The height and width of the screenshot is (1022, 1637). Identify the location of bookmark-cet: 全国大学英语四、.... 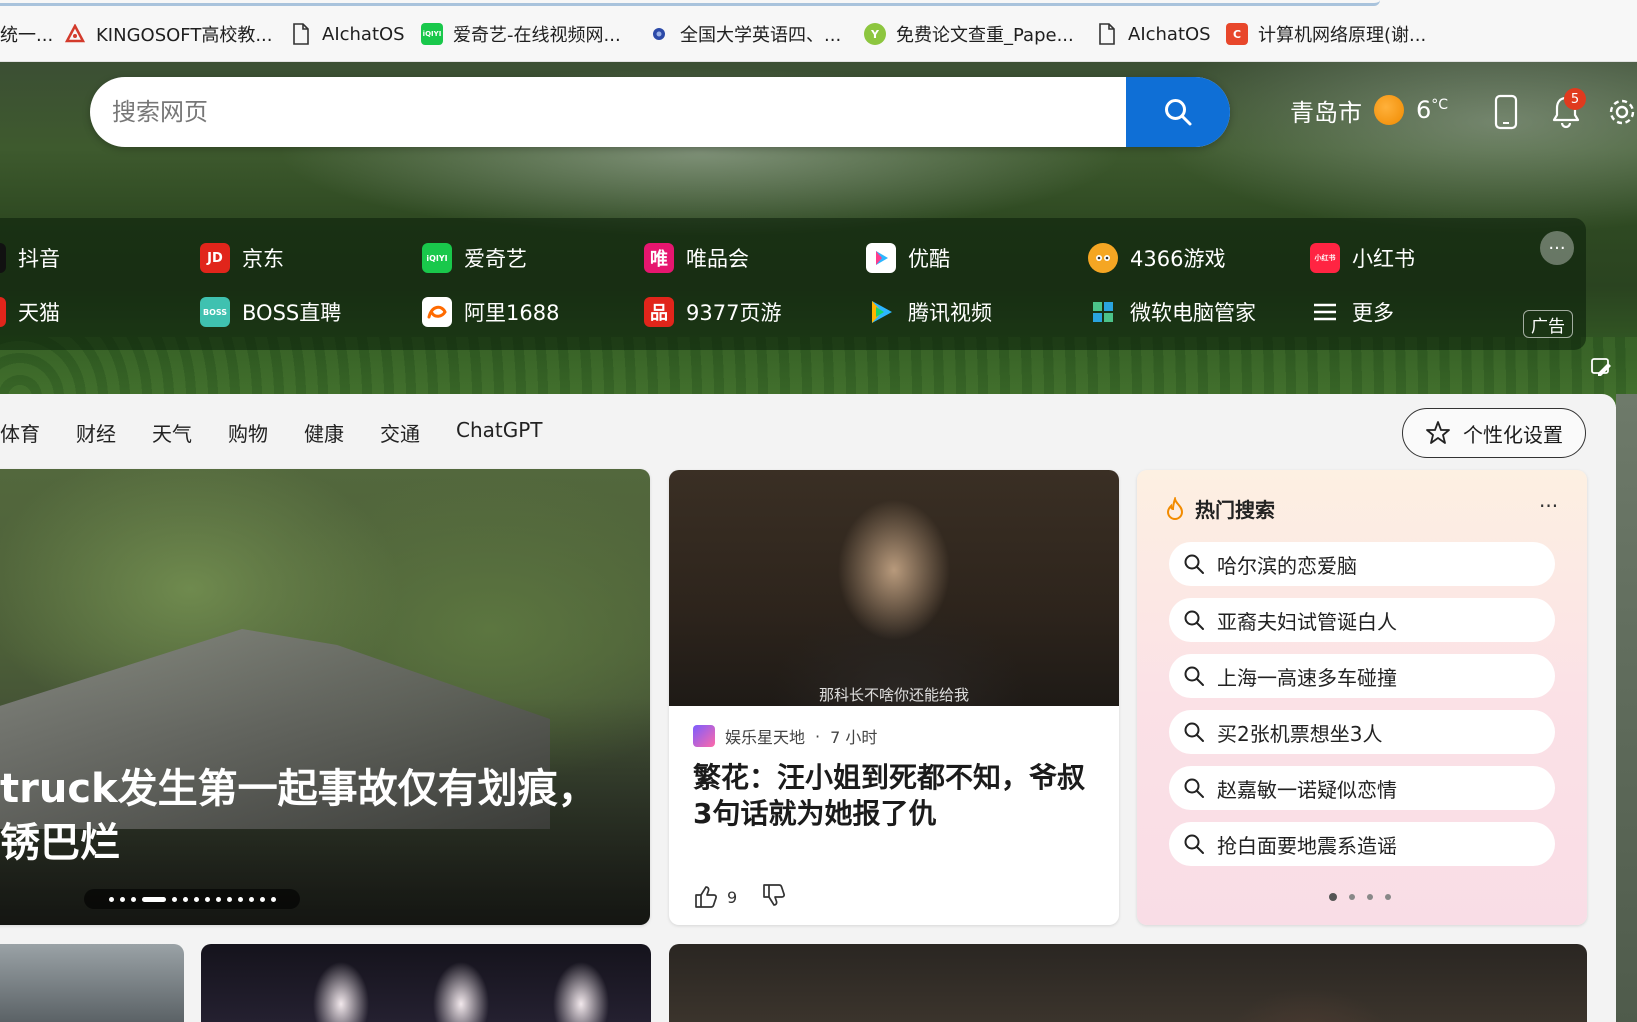
(744, 34).